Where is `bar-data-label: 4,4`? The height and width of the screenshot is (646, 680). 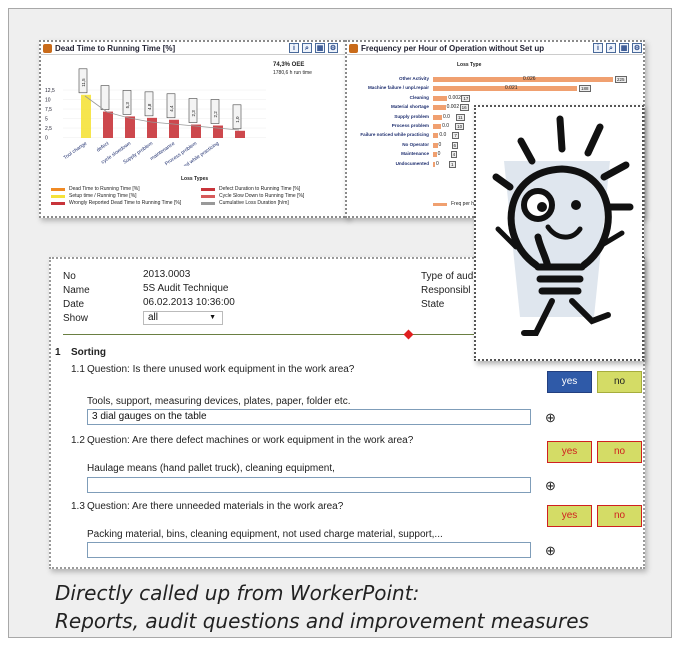
bar-data-label: 4,4 is located at coordinates (171, 108).